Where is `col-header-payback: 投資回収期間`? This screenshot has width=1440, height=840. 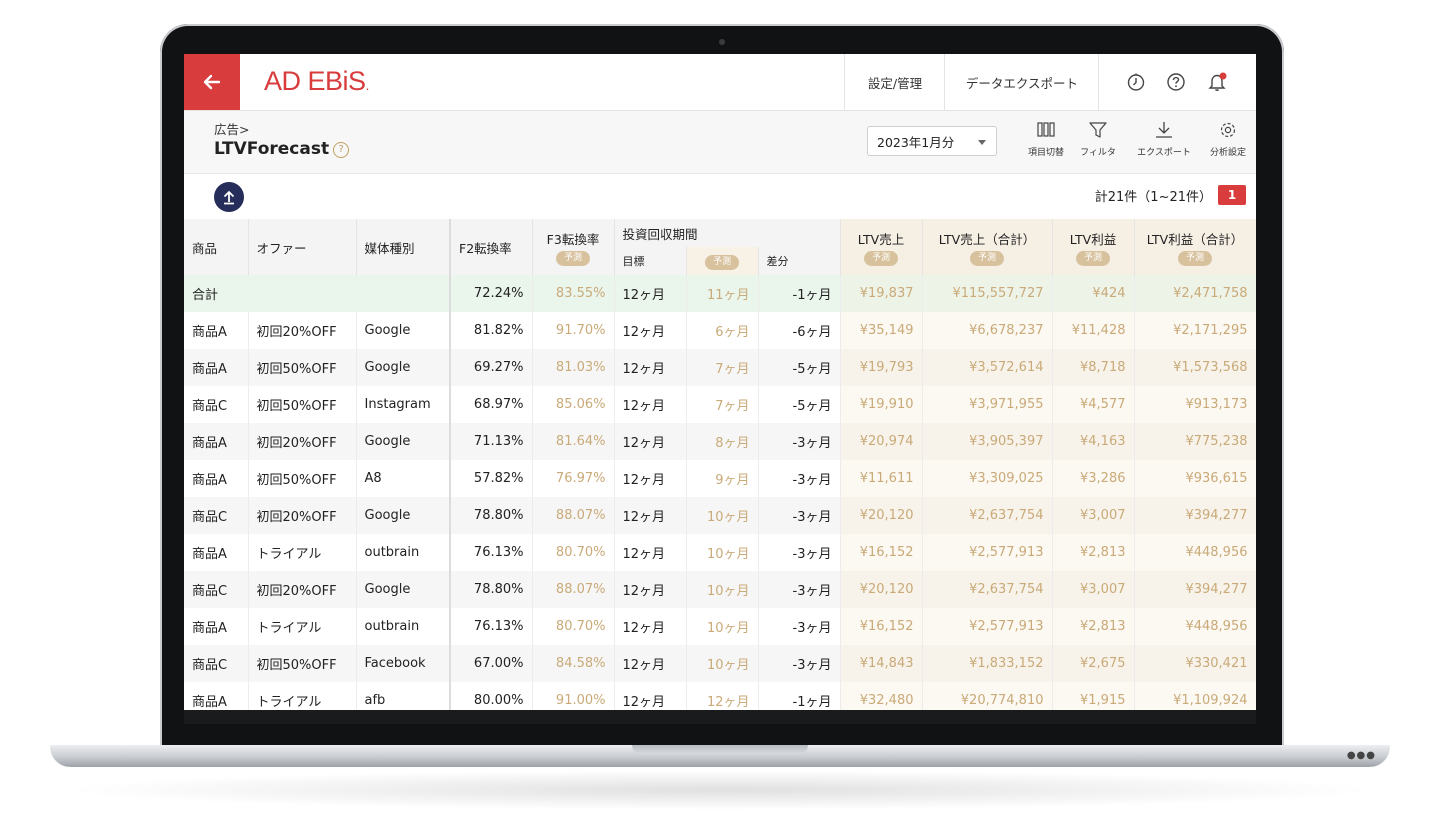
col-header-payback: 投資回収期間 is located at coordinates (727, 233).